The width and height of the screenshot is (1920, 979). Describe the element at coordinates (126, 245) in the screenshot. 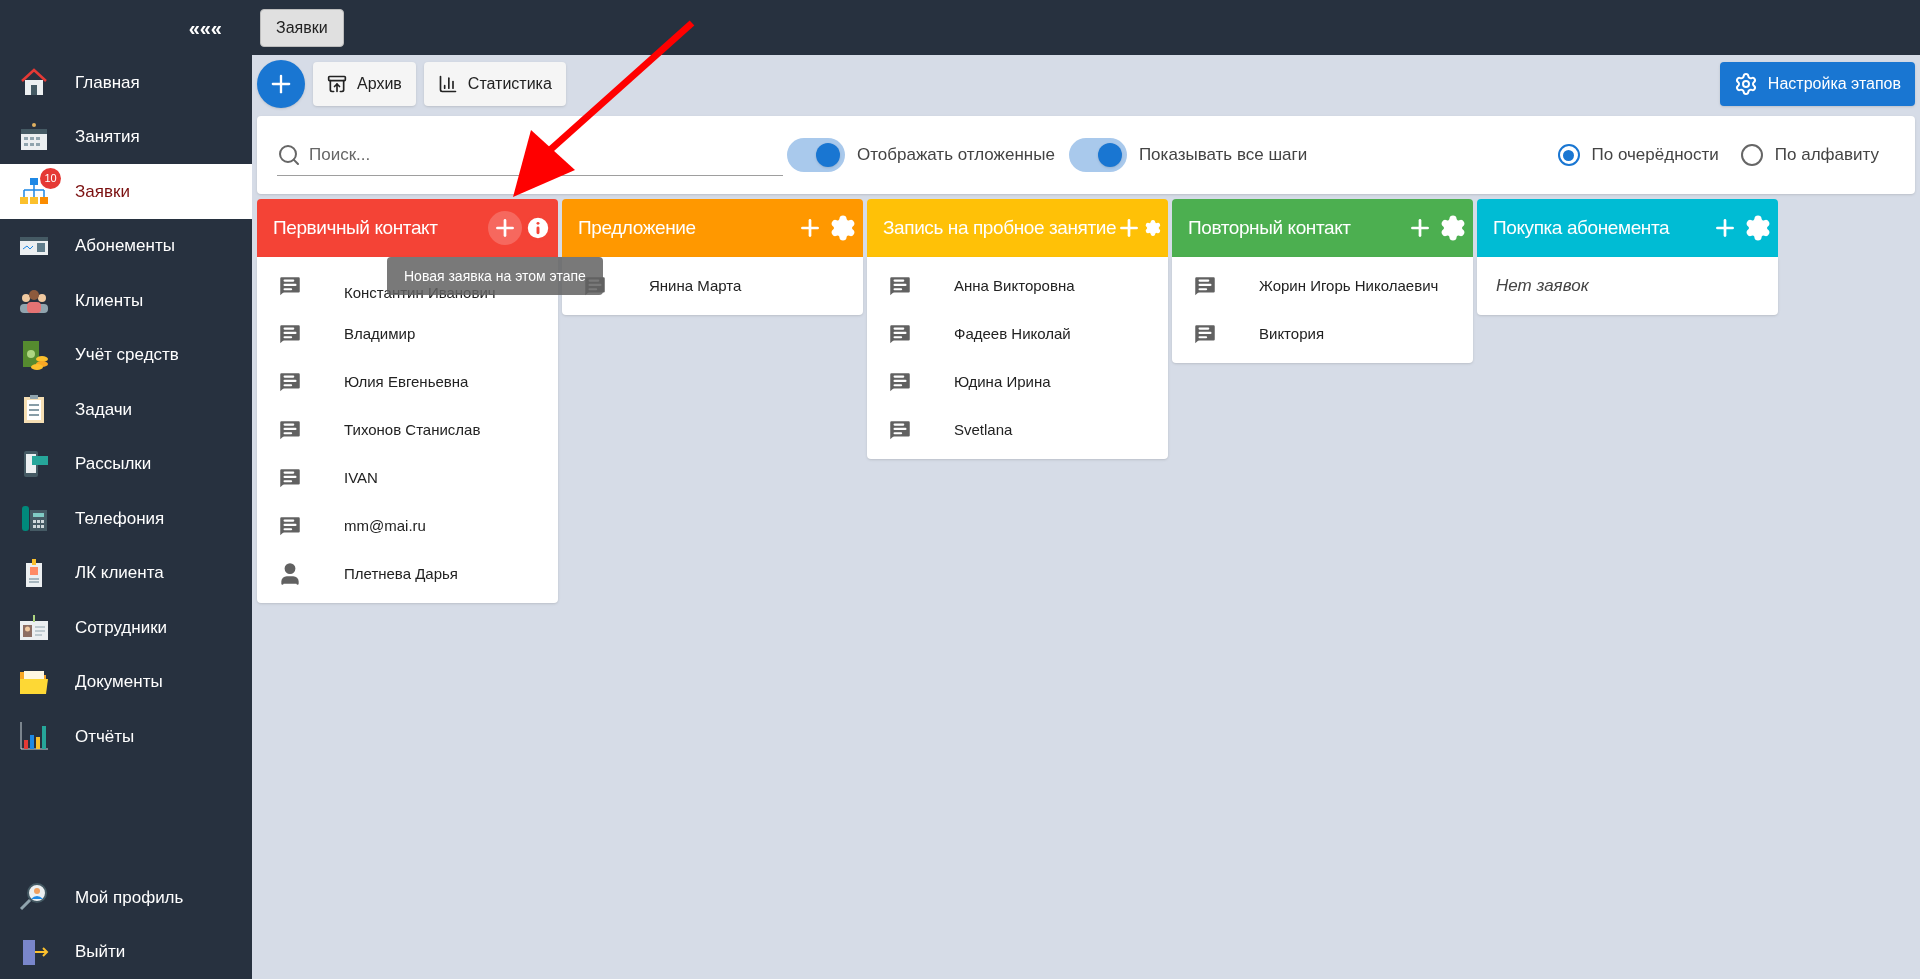

I see `sidebar-item: Абонементы` at that location.